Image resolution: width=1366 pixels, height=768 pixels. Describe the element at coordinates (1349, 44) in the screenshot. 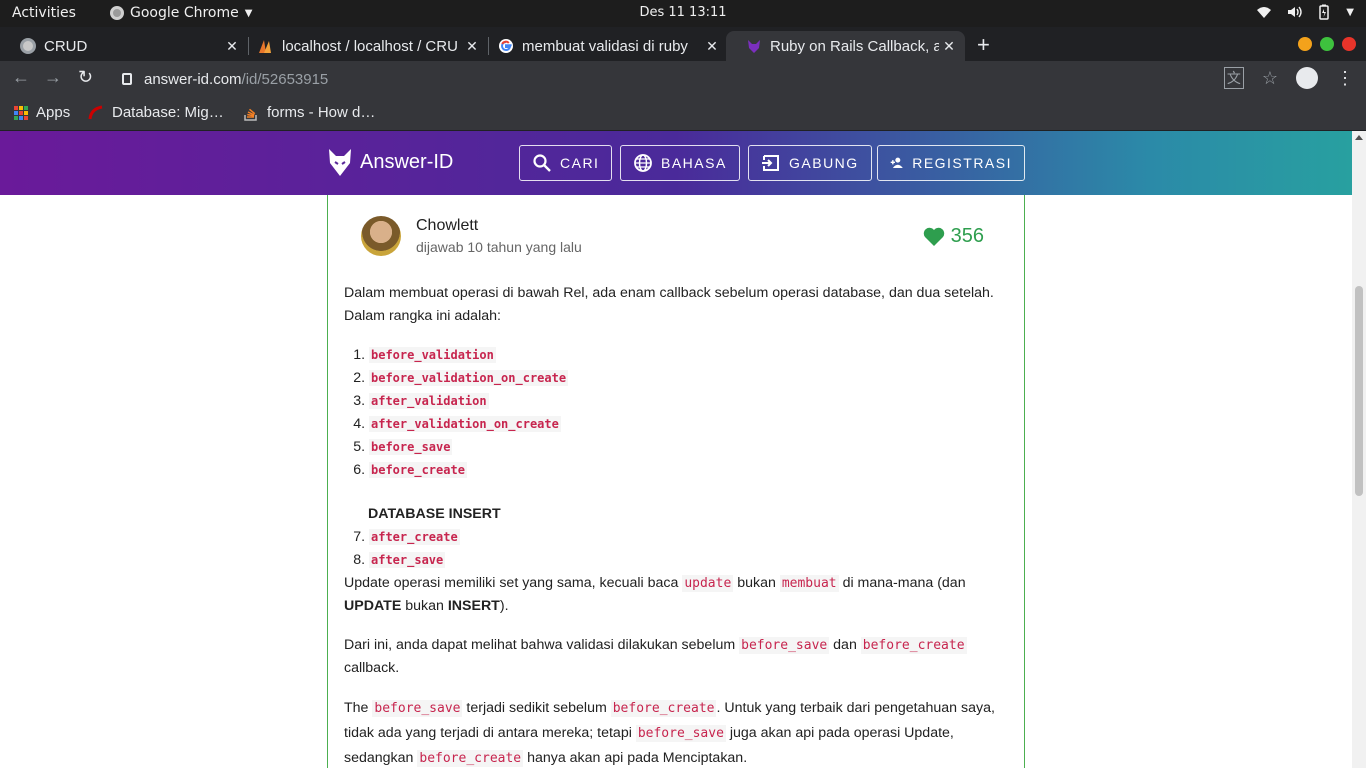

I see `close-window-button` at that location.